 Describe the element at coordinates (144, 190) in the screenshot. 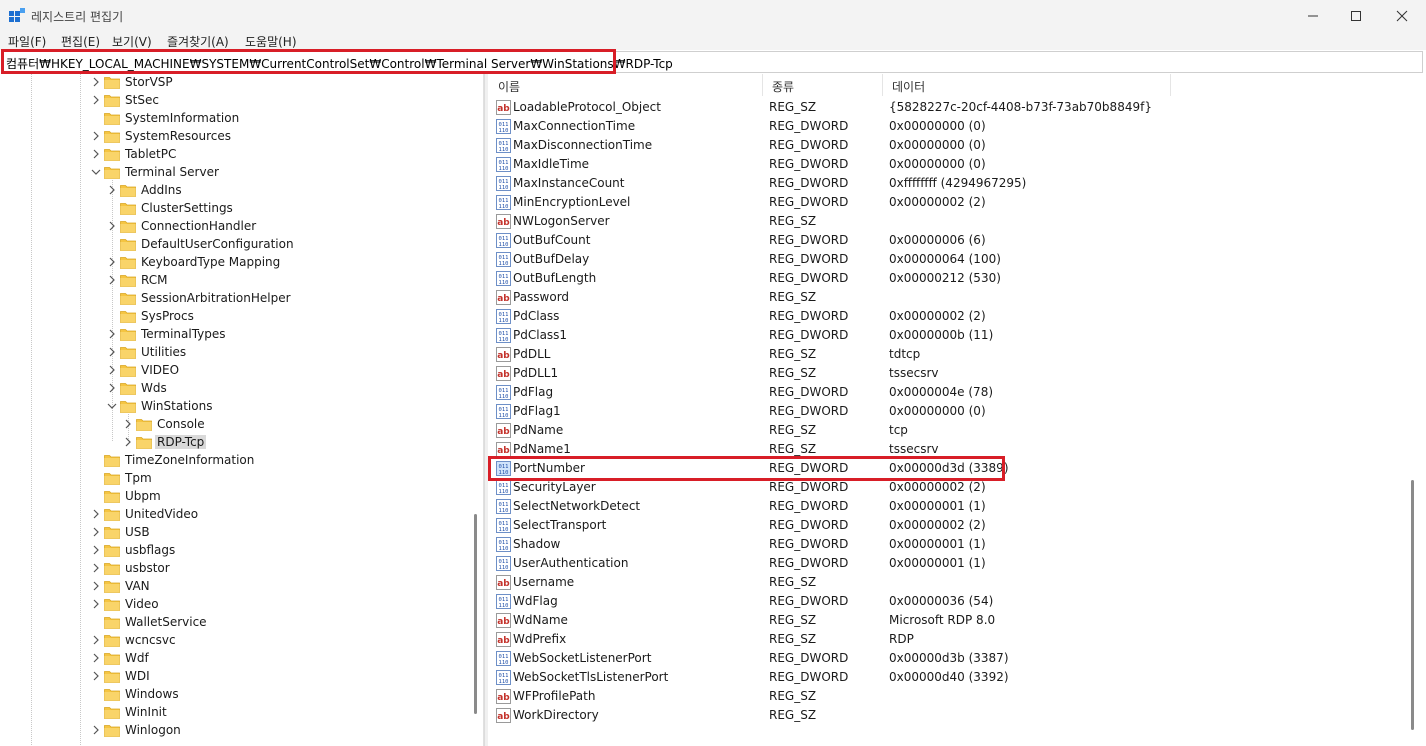

I see `tree-item: AddIns` at that location.